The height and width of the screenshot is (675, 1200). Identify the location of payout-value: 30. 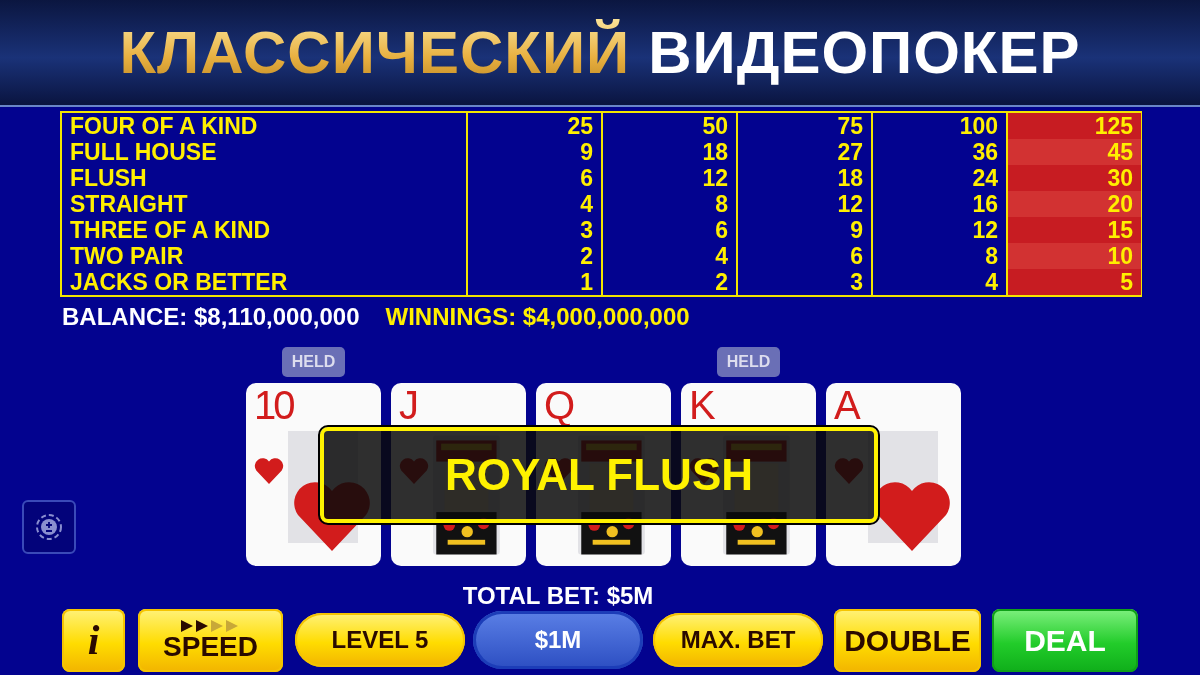
(1073, 178).